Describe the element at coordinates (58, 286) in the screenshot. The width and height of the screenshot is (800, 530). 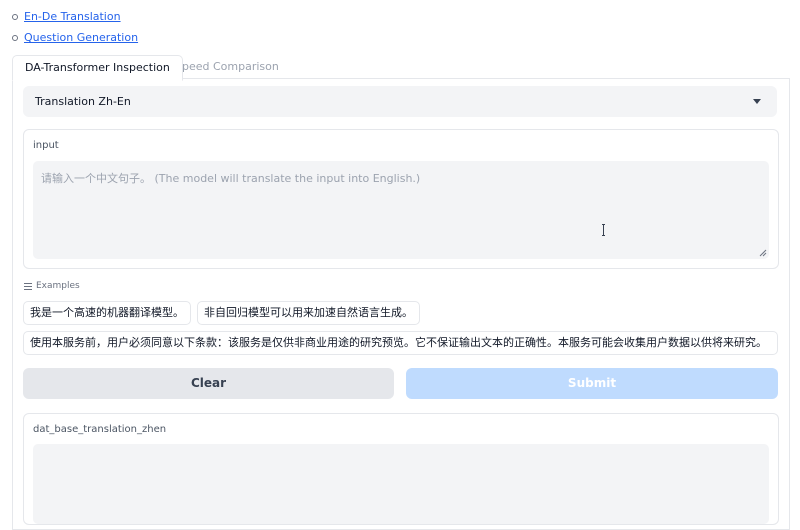
I see `examples-label: Examples` at that location.